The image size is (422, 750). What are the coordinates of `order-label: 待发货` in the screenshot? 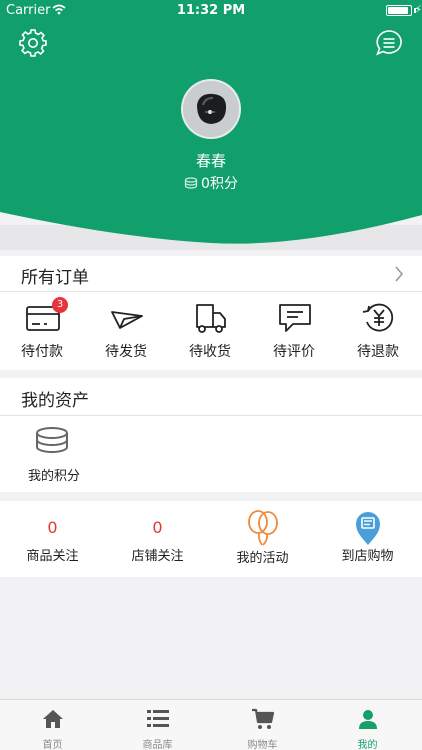 It's located at (126, 352).